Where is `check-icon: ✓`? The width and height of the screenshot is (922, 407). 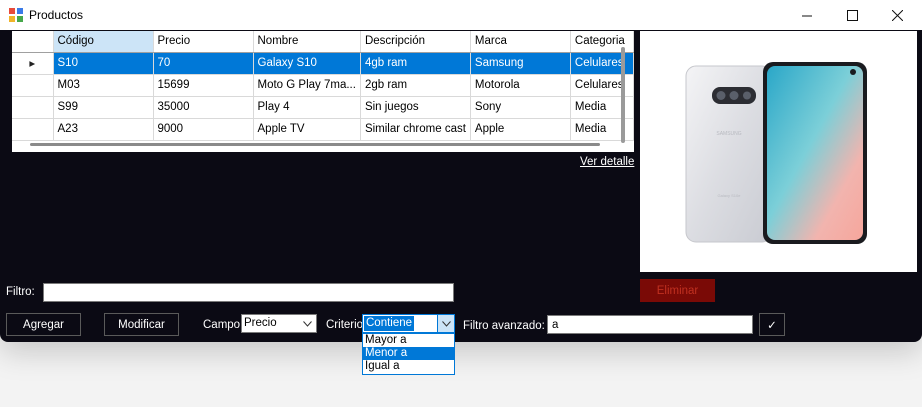 check-icon: ✓ is located at coordinates (772, 325).